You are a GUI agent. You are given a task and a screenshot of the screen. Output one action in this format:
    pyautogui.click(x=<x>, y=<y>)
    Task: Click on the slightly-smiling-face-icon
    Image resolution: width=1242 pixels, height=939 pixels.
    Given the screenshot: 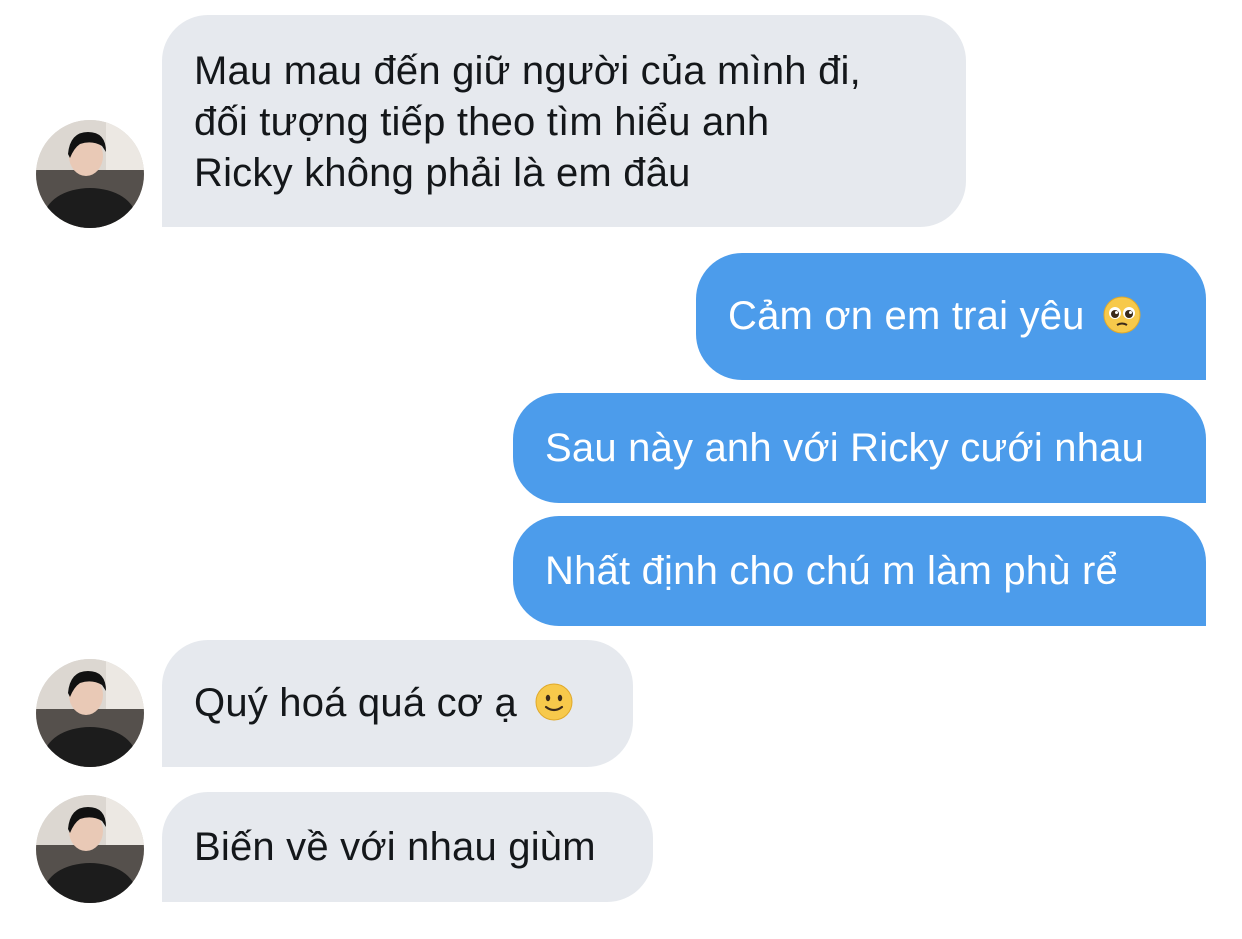 What is the action you would take?
    pyautogui.click(x=554, y=708)
    